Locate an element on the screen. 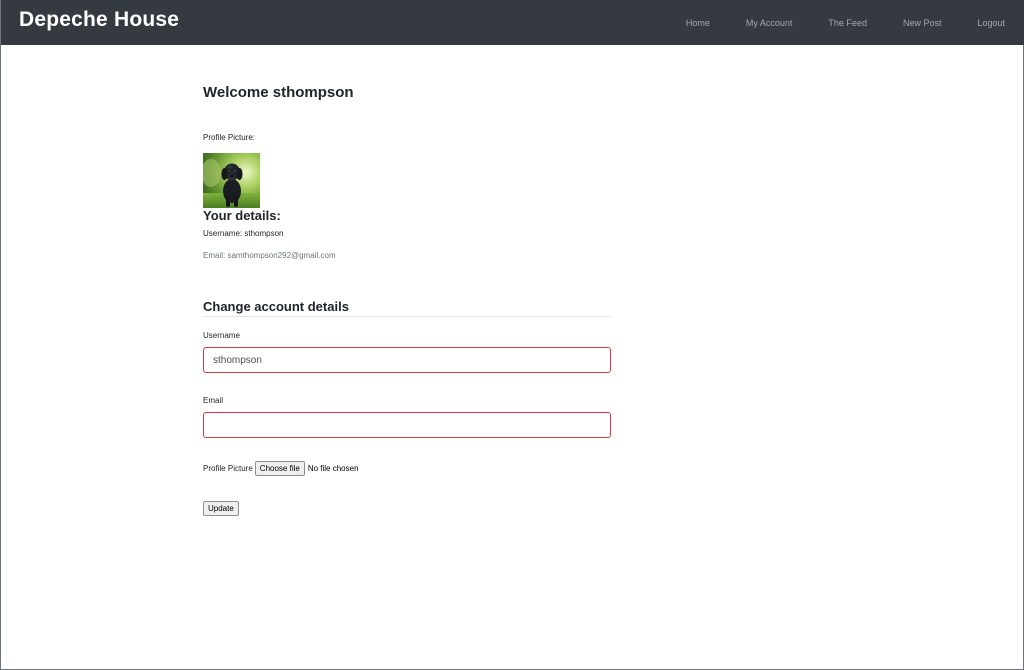  nav-link-new-post: New Post is located at coordinates (922, 23).